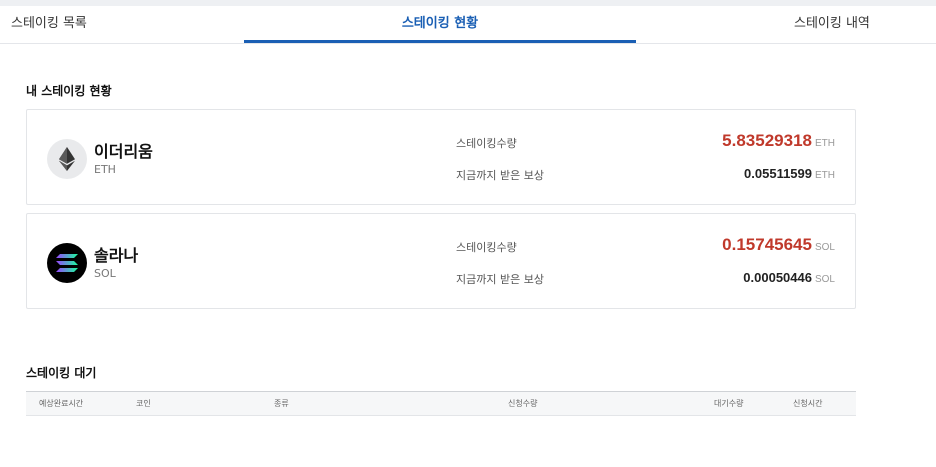 The height and width of the screenshot is (467, 936). What do you see at coordinates (728, 404) in the screenshot?
I see `column-header: 대기수량` at bounding box center [728, 404].